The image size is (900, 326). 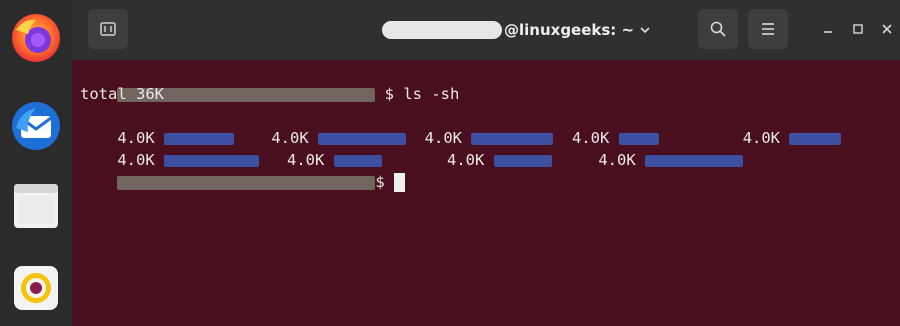 I want to click on minimize-button, so click(x=828, y=29).